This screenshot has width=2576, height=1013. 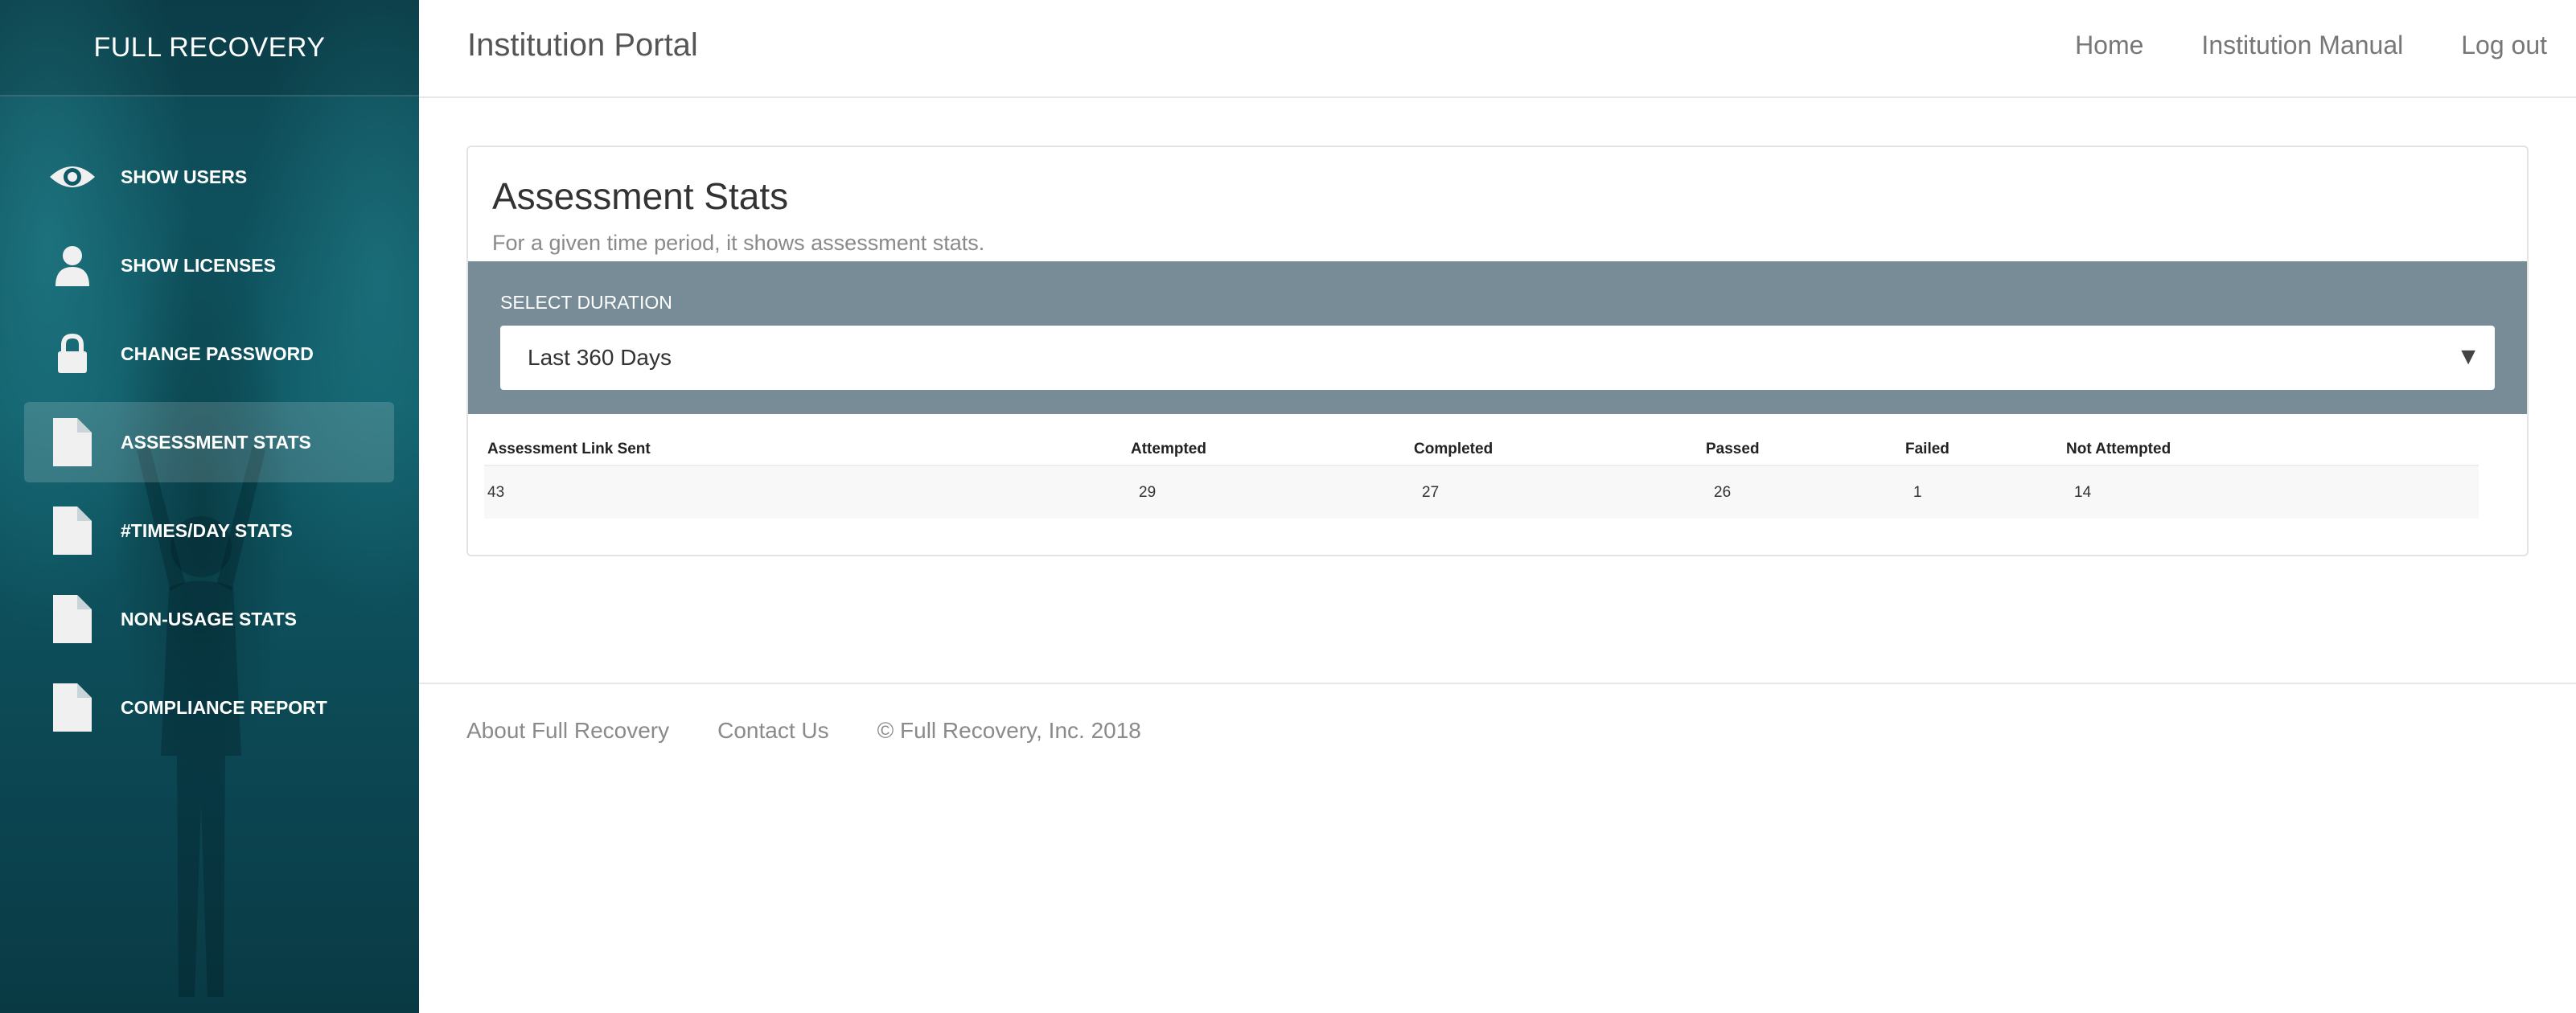 What do you see at coordinates (567, 731) in the screenshot?
I see `about-link: About Full Recovery` at bounding box center [567, 731].